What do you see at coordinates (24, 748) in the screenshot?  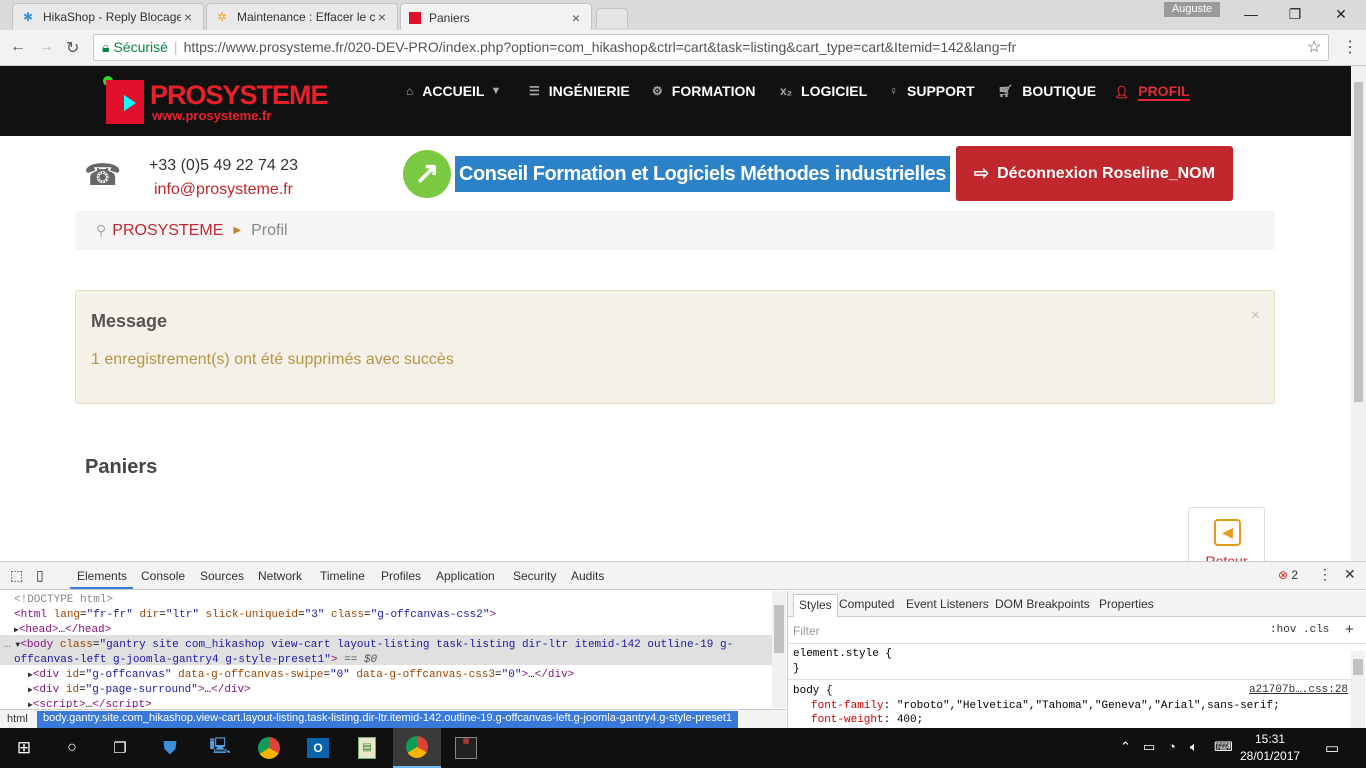 I see `windows-start-icon: ⊞` at bounding box center [24, 748].